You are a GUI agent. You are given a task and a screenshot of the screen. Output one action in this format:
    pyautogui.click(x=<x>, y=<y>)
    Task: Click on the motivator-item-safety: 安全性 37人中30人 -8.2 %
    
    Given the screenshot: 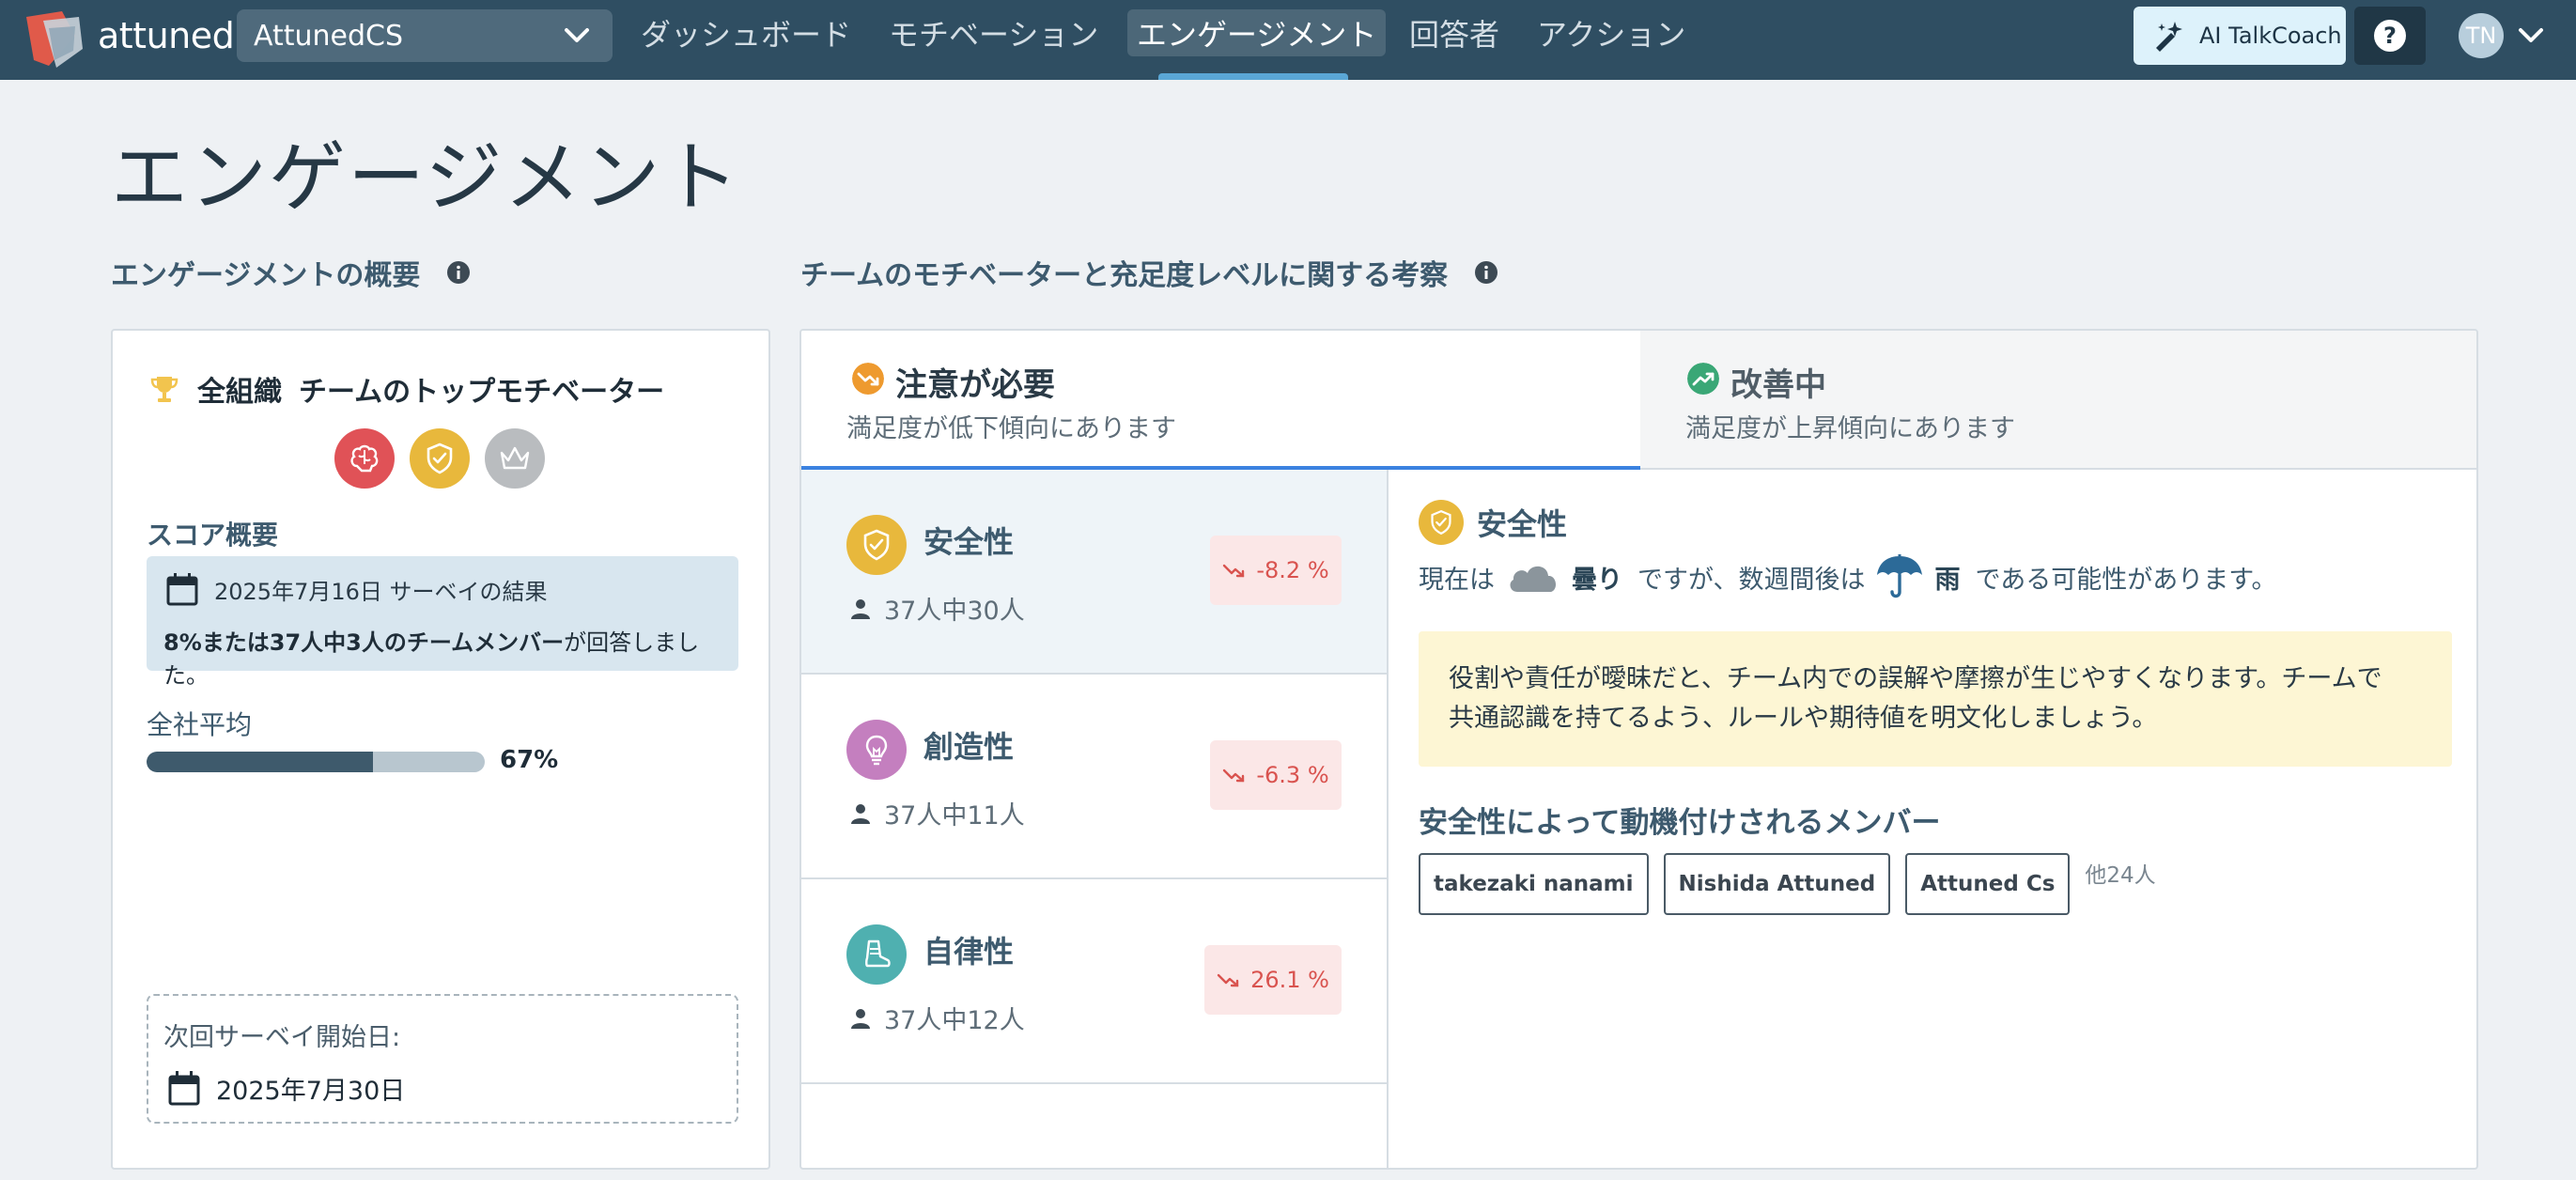 What is the action you would take?
    pyautogui.click(x=1094, y=572)
    